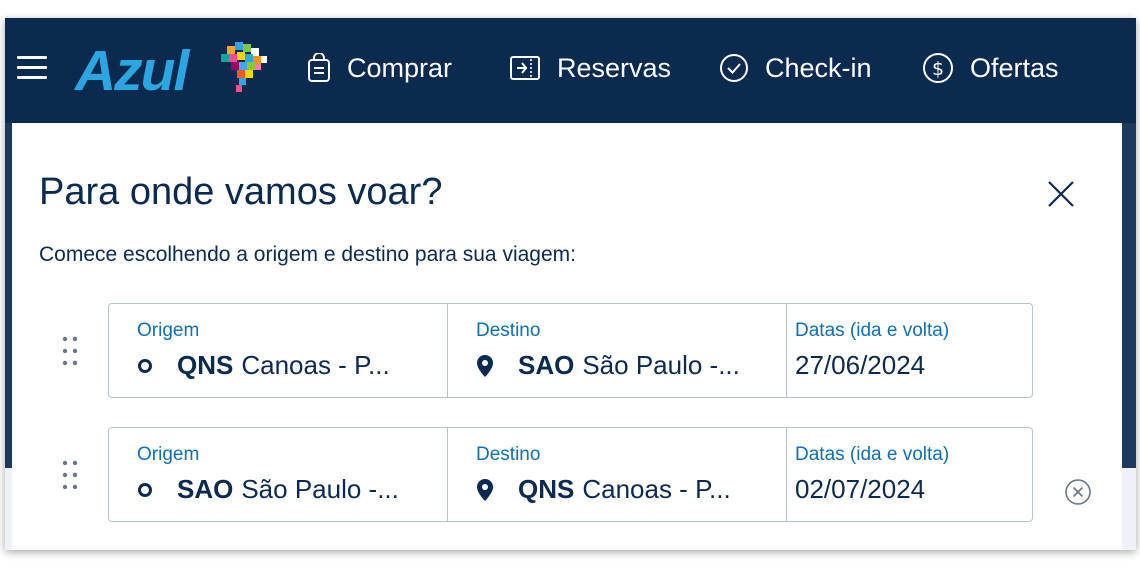 The width and height of the screenshot is (1140, 570). I want to click on destination-code: QNS, so click(546, 489).